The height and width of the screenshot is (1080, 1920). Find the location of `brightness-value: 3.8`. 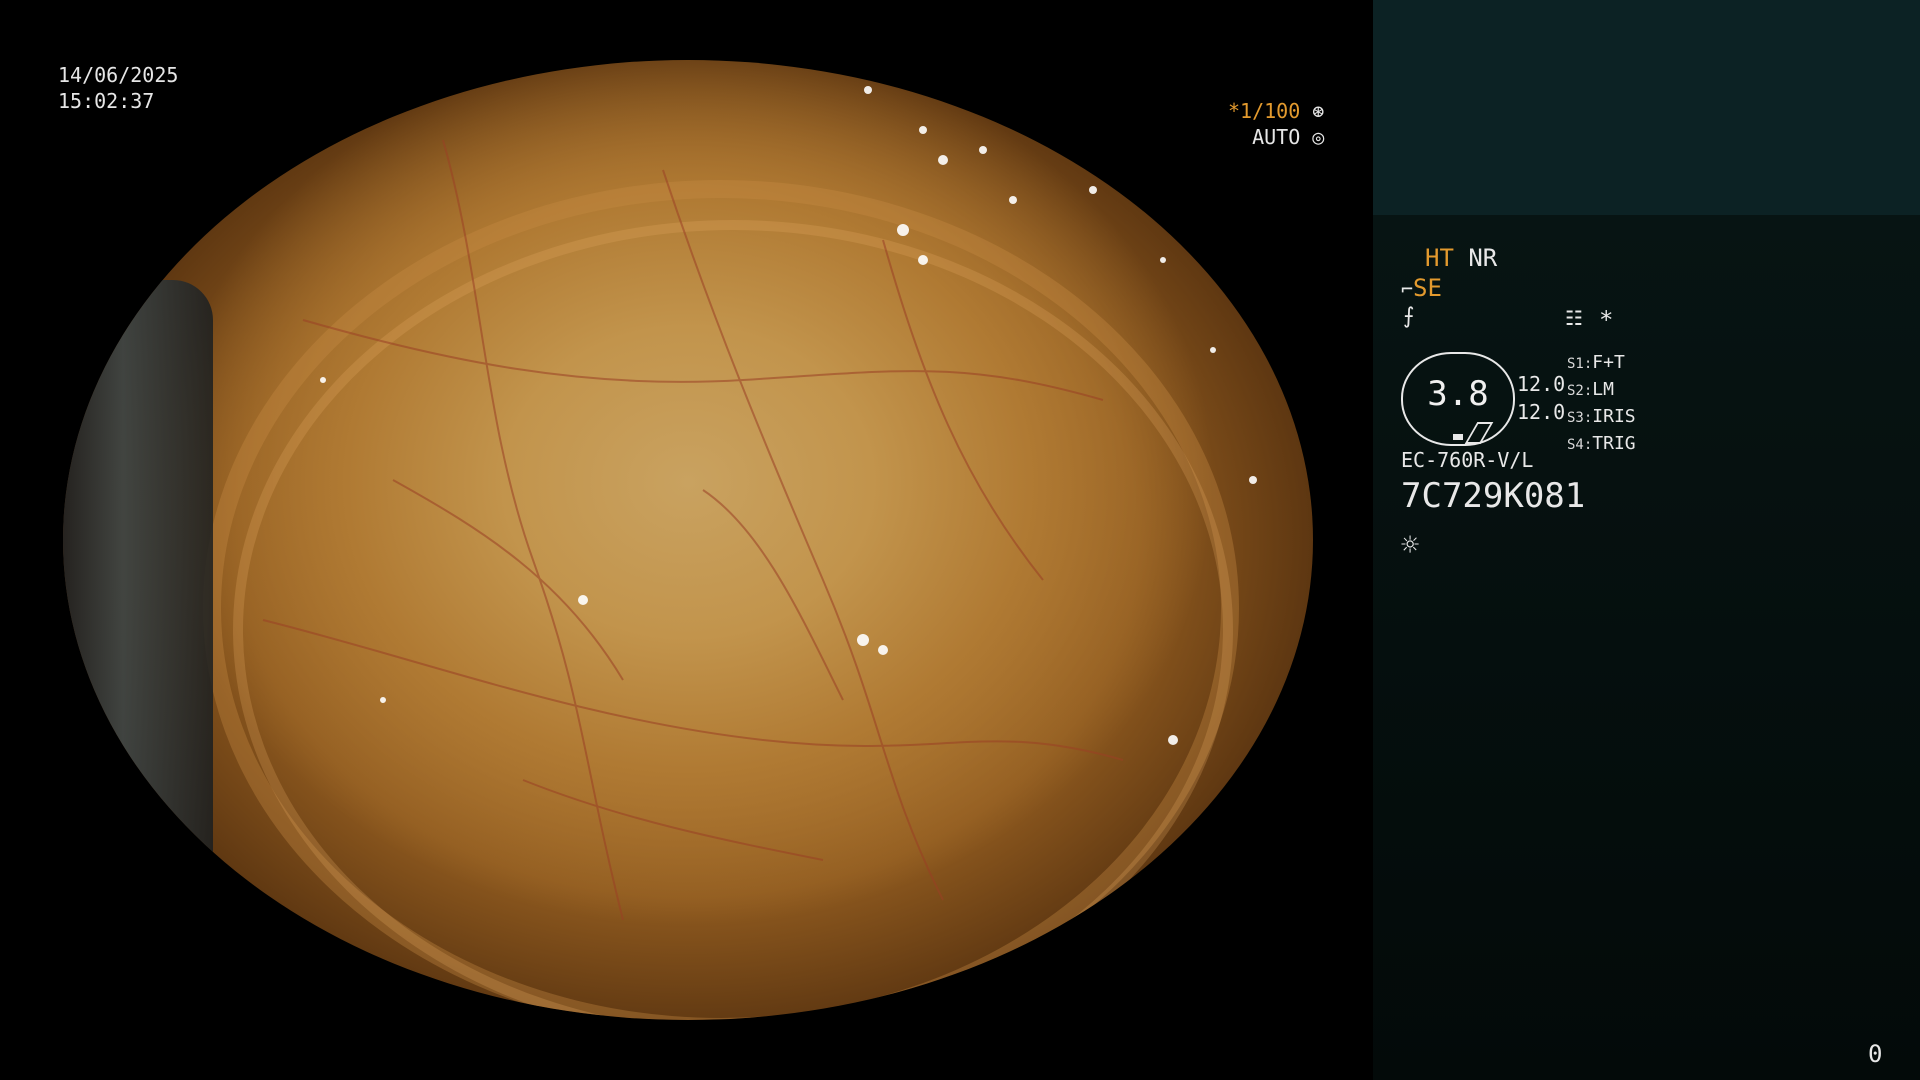

brightness-value: 3.8 is located at coordinates (1458, 394).